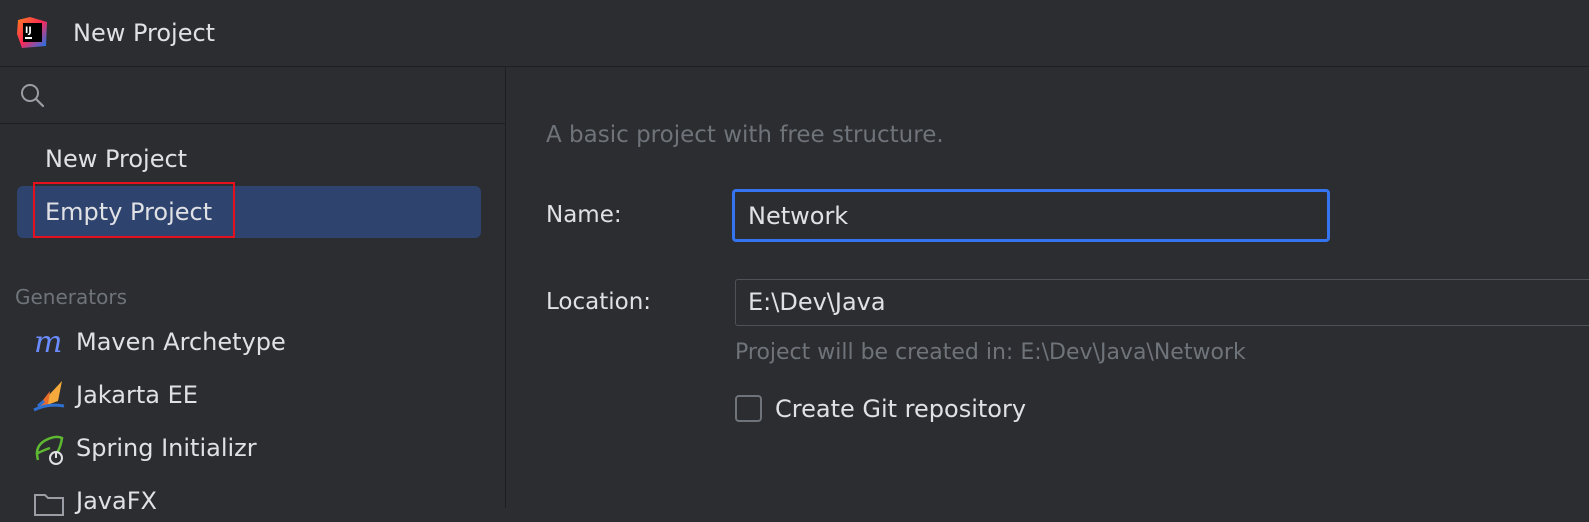  Describe the element at coordinates (33, 96) in the screenshot. I see `search-icon` at that location.